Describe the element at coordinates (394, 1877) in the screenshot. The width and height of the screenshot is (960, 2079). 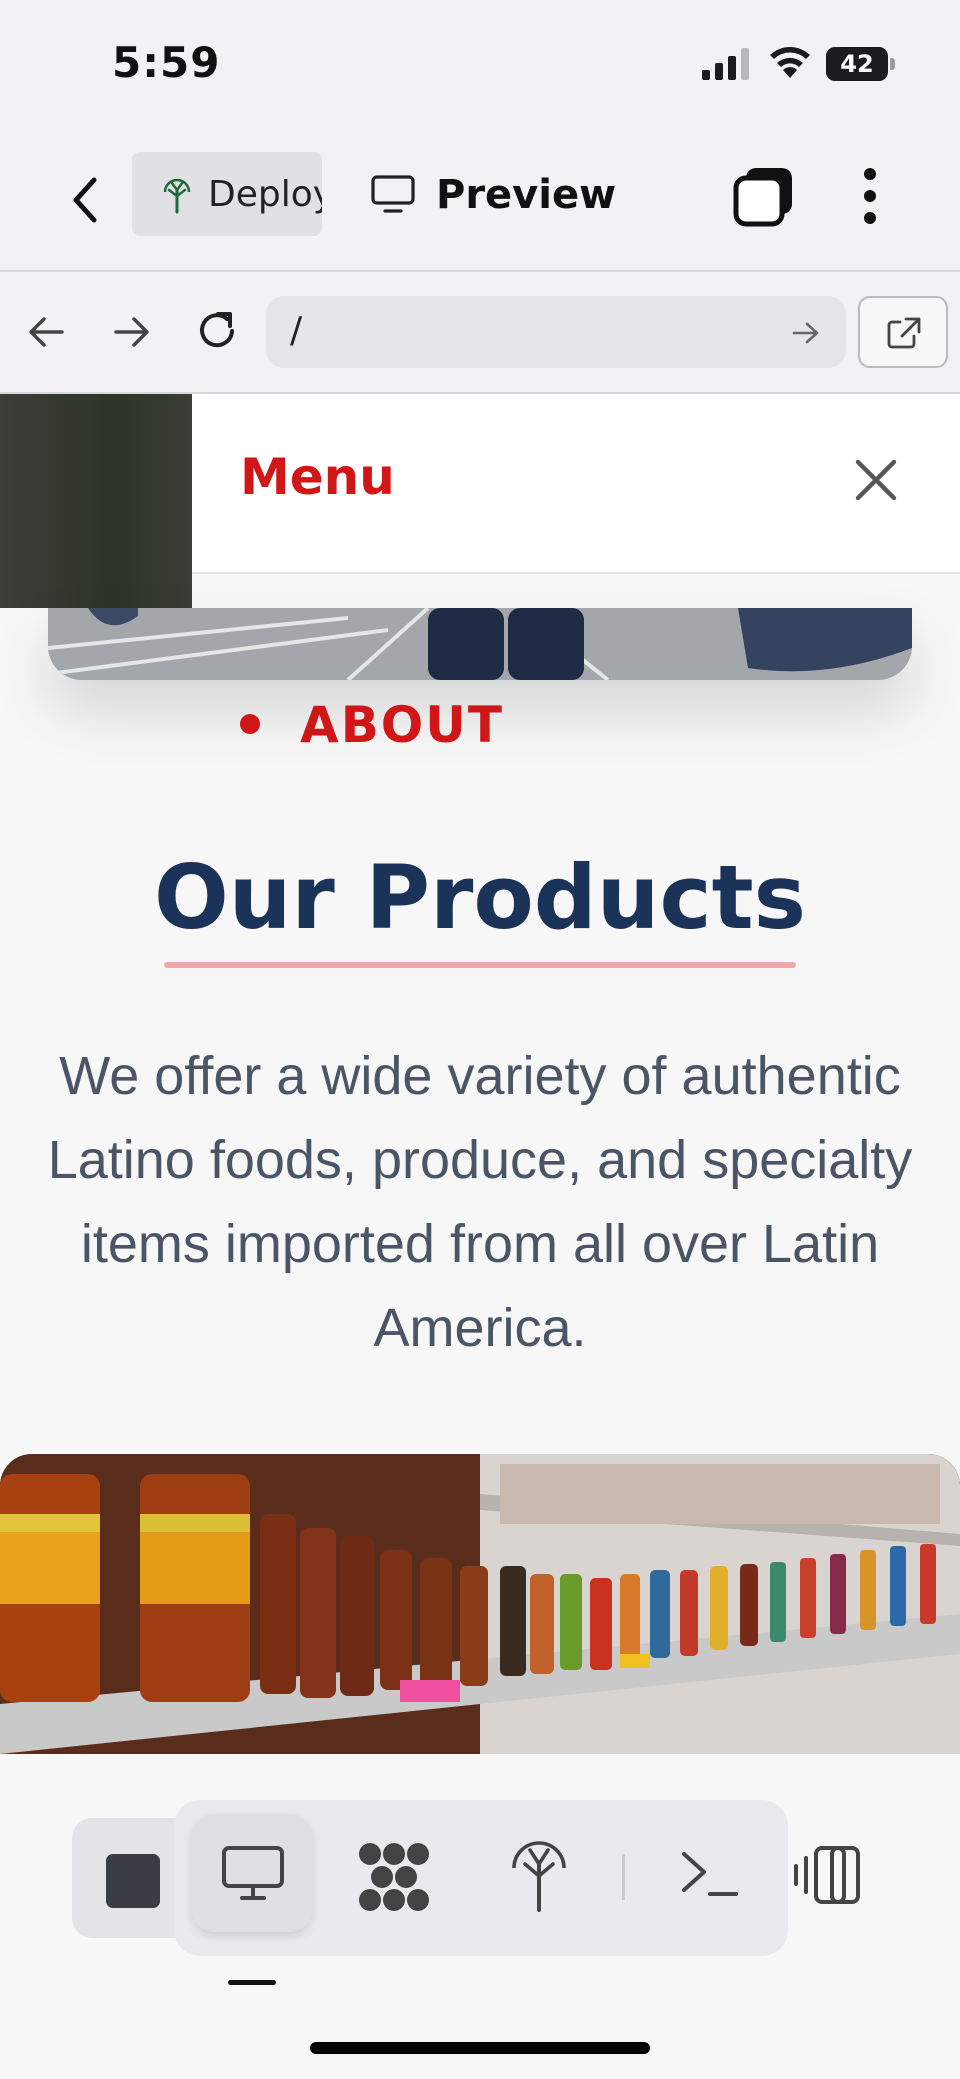
I see `pattern-icon` at that location.